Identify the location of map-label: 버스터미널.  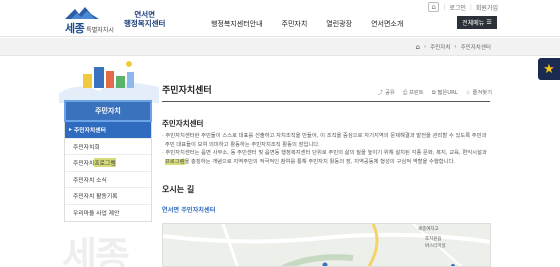
(435, 246).